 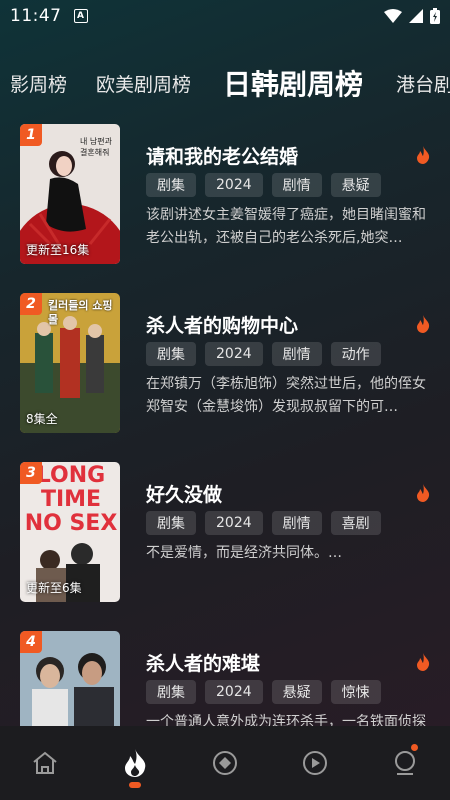 I want to click on rank-badge: 1, so click(x=31, y=135).